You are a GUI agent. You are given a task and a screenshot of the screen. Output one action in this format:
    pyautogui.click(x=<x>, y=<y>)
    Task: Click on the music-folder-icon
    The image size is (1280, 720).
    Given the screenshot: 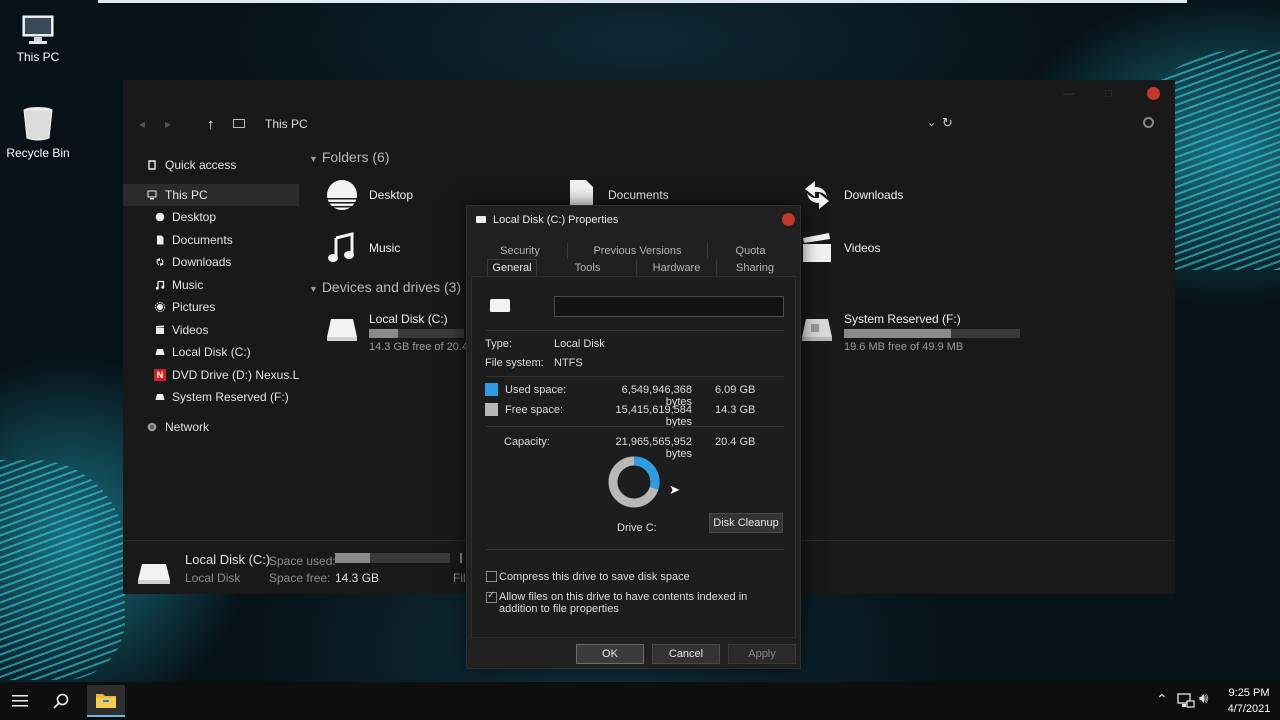 What is the action you would take?
    pyautogui.click(x=341, y=247)
    